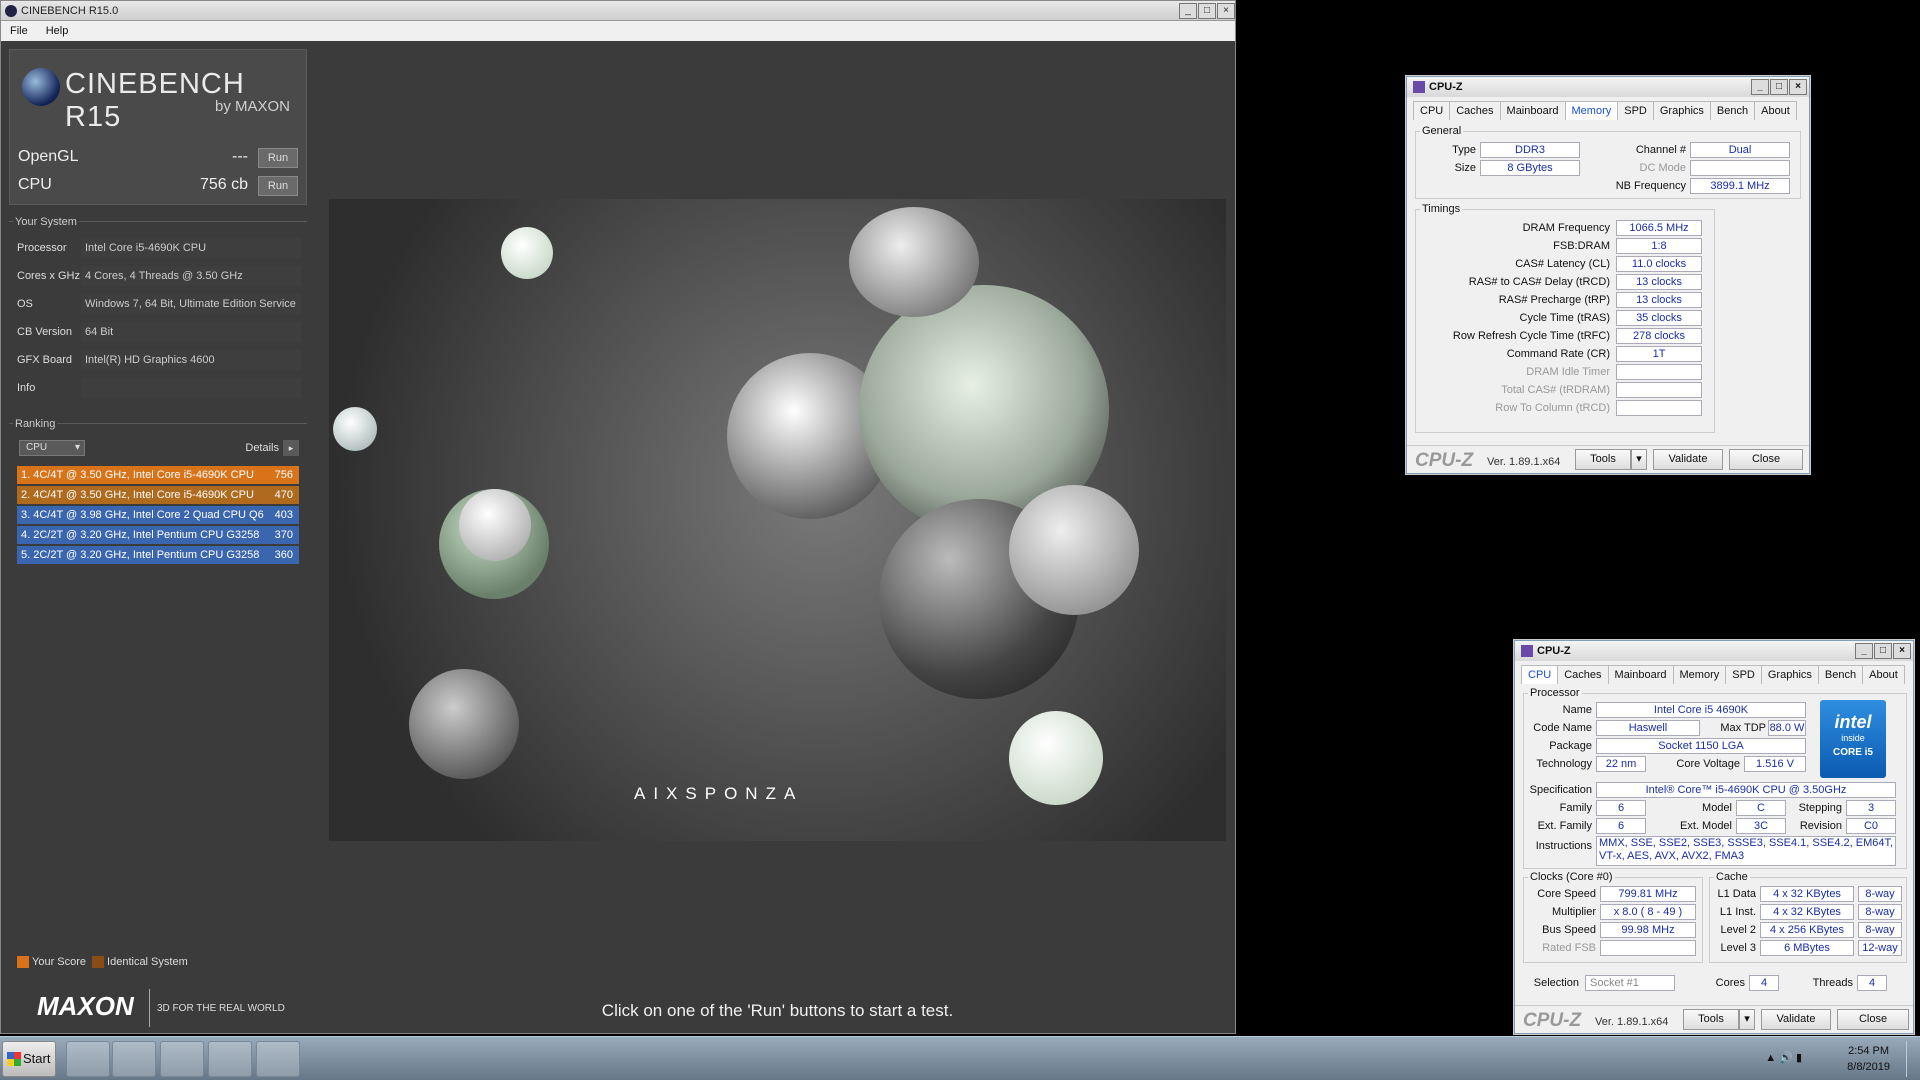 The height and width of the screenshot is (1080, 1920). What do you see at coordinates (26, 388) in the screenshot?
I see `sys-key: Info` at bounding box center [26, 388].